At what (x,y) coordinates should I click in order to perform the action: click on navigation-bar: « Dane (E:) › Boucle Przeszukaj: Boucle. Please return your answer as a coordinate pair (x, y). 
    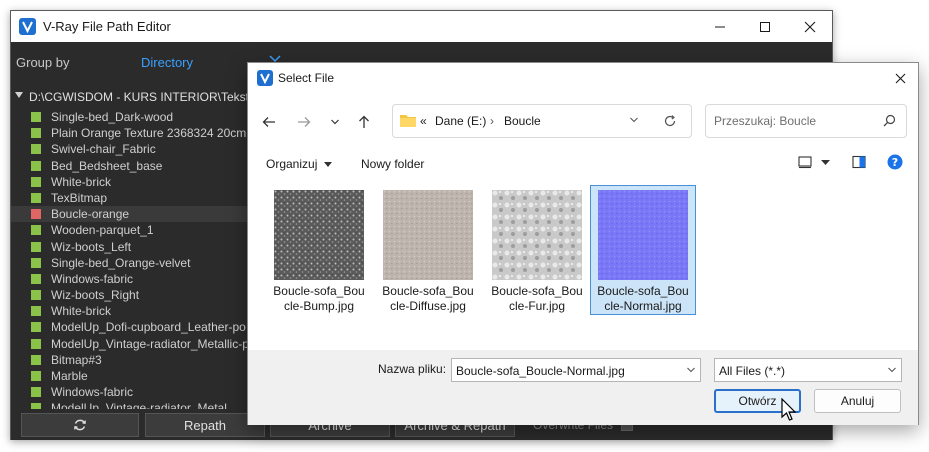
    Looking at the image, I should click on (583, 121).